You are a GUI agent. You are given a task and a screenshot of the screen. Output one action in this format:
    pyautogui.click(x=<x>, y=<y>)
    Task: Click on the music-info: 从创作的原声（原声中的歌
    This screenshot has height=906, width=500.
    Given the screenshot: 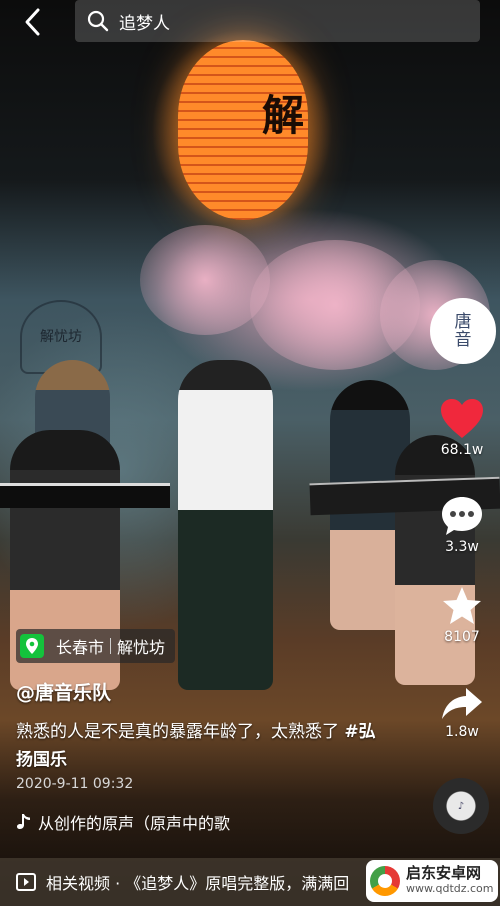 What is the action you would take?
    pyautogui.click(x=166, y=822)
    